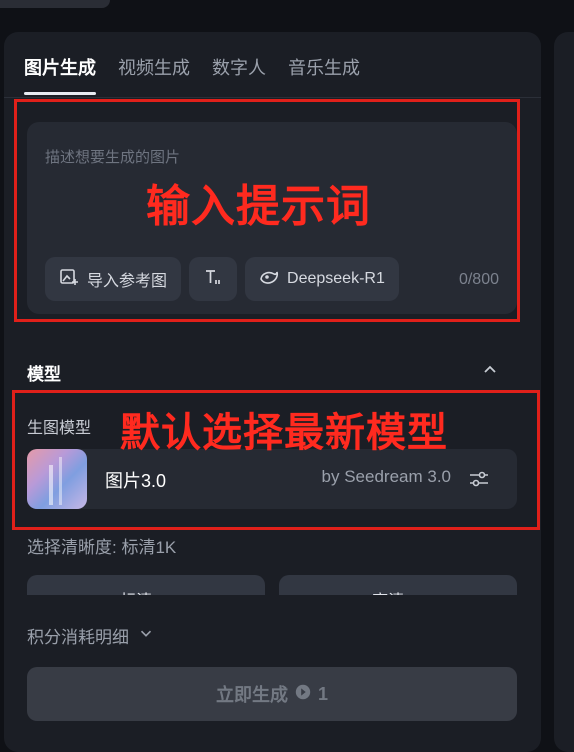 The height and width of the screenshot is (752, 574). Describe the element at coordinates (59, 428) in the screenshot. I see `image-model-label: 生图模型` at that location.